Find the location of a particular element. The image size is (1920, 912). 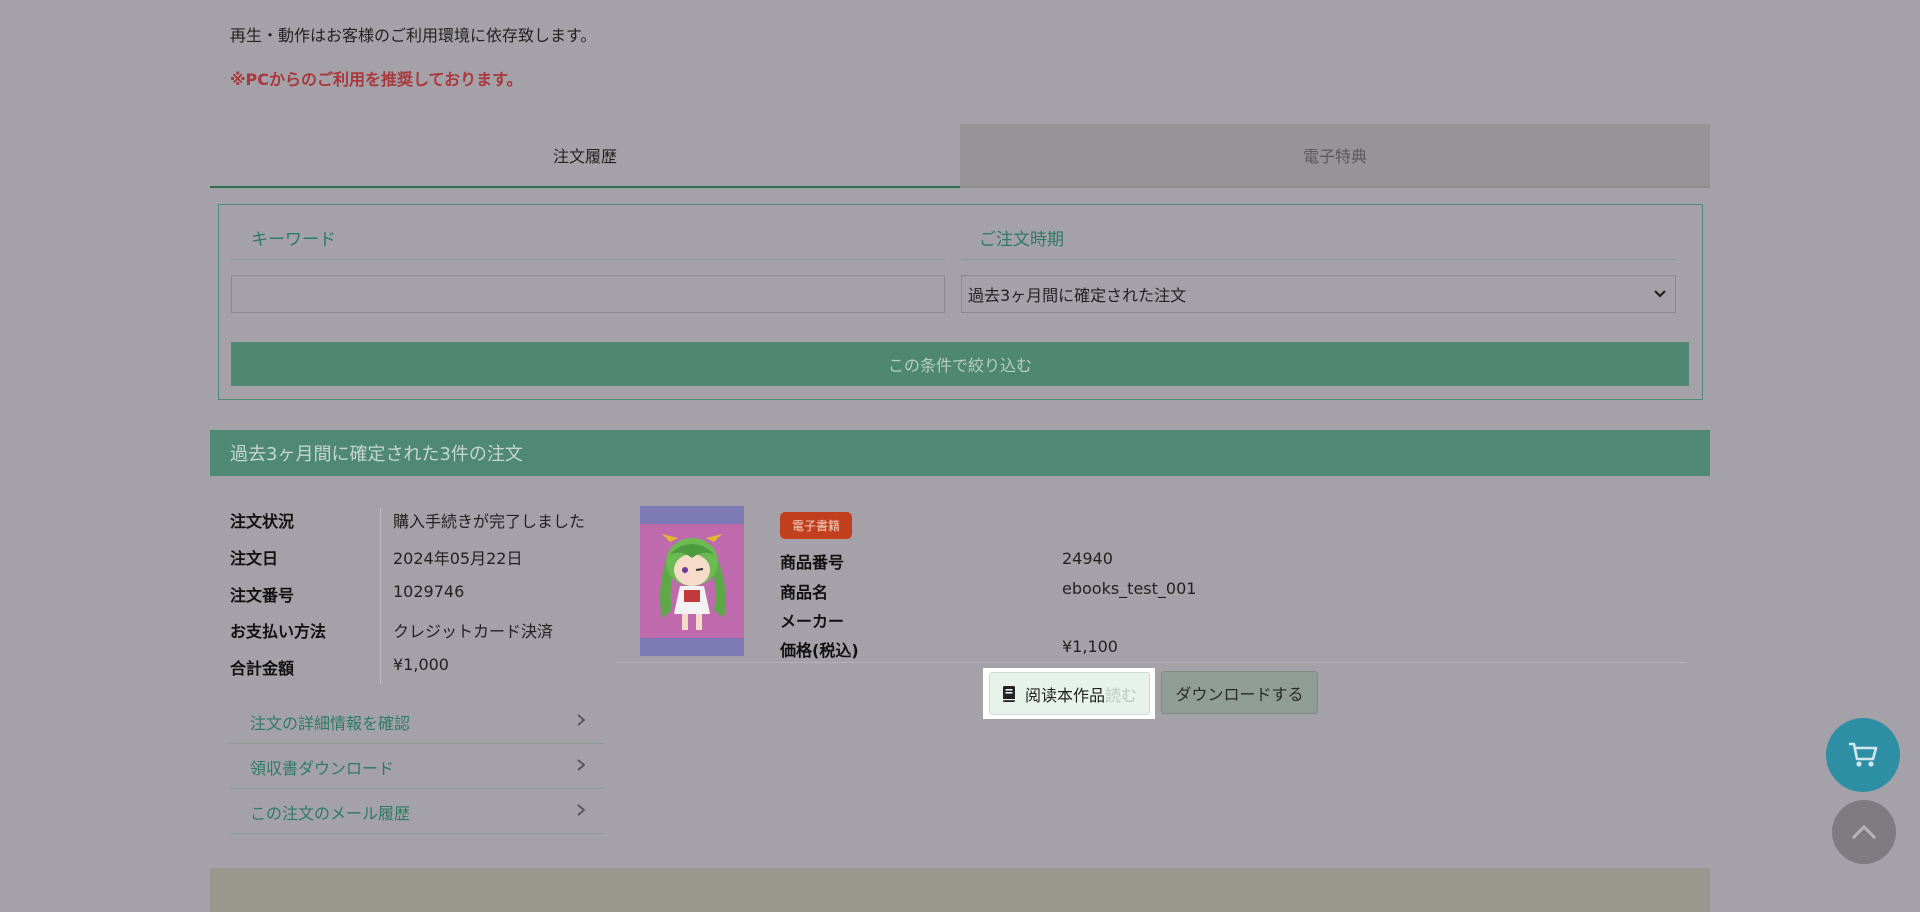

read-book-button: 阅读本作品 読む is located at coordinates (1069, 693).